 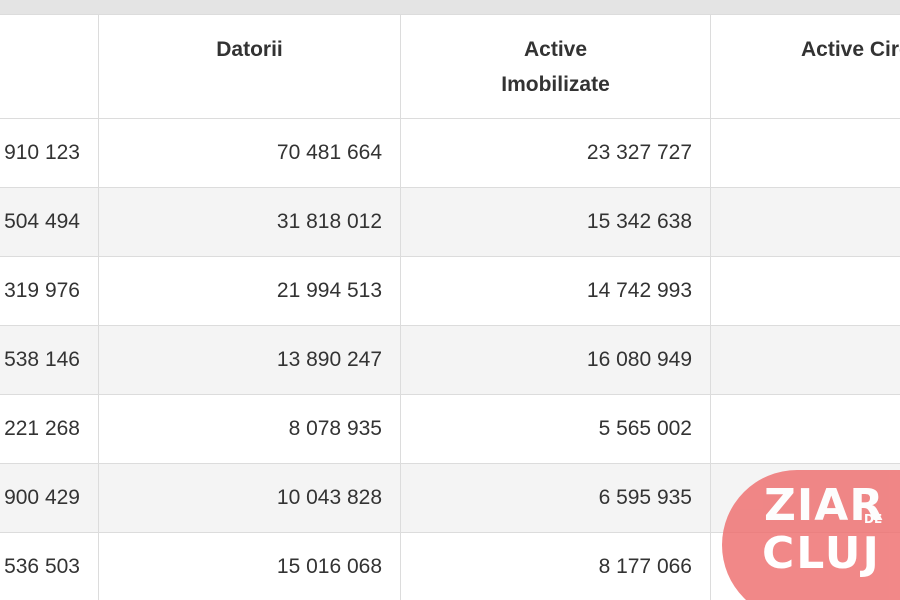 What do you see at coordinates (49, 222) in the screenshot?
I see `table-cell: 504 494` at bounding box center [49, 222].